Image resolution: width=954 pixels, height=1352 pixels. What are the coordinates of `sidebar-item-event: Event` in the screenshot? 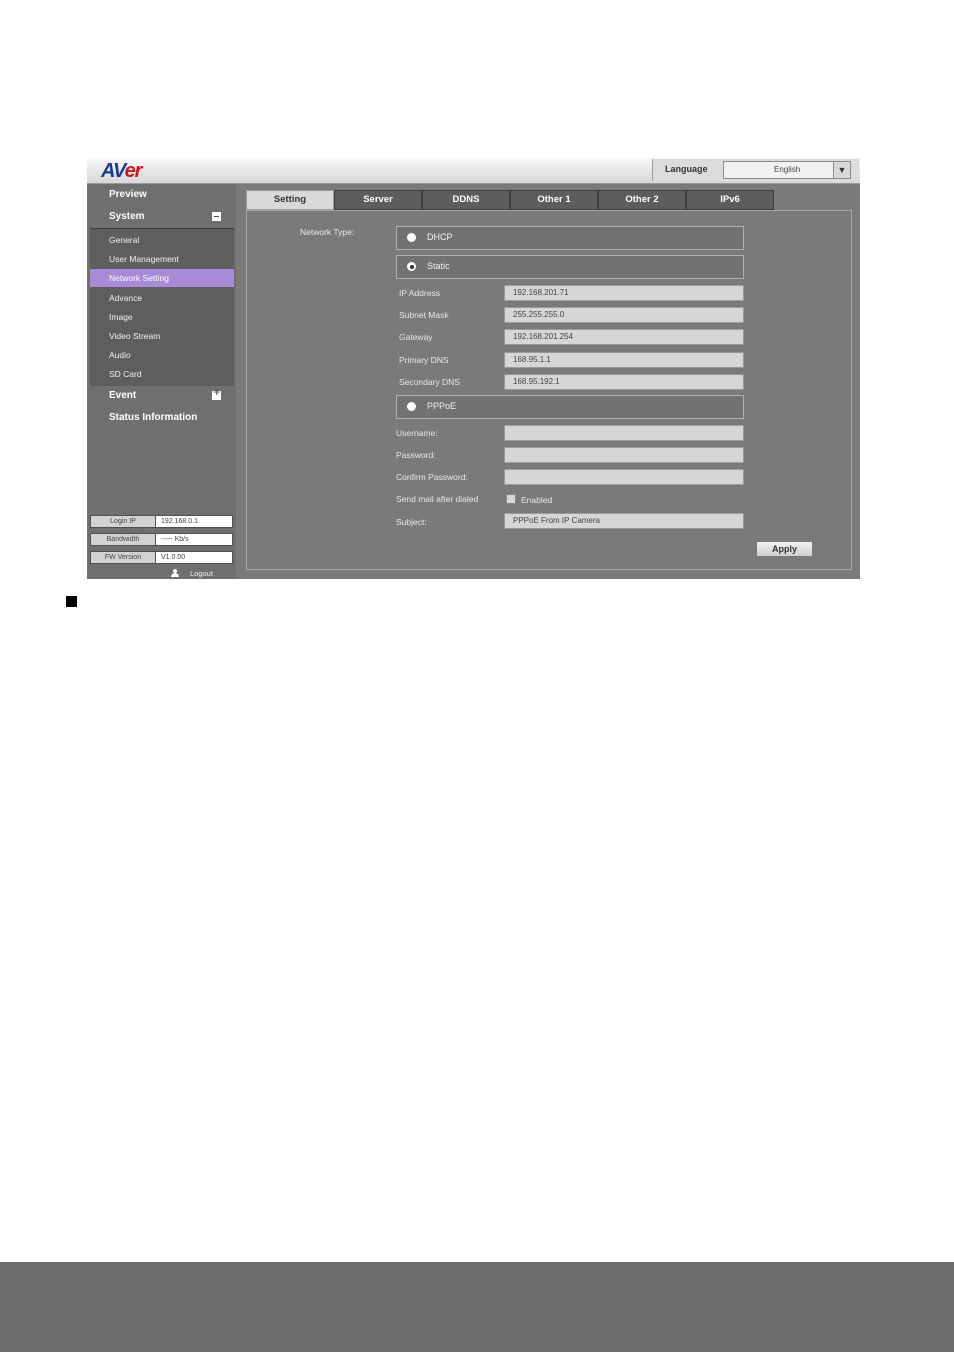 It's located at (122, 395).